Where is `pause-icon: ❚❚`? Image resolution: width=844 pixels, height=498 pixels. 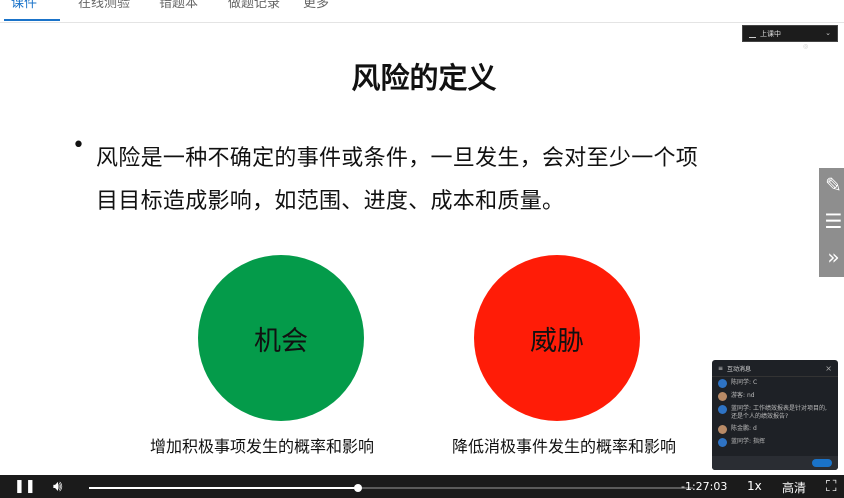
pause-icon: ❚❚ is located at coordinates (25, 486).